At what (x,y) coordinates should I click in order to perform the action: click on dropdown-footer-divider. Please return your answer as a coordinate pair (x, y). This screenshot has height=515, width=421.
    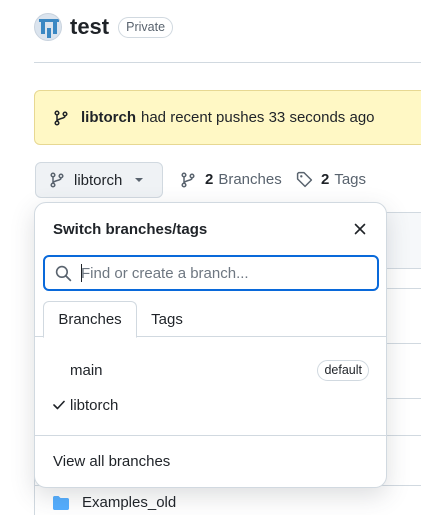
    Looking at the image, I should click on (210, 435).